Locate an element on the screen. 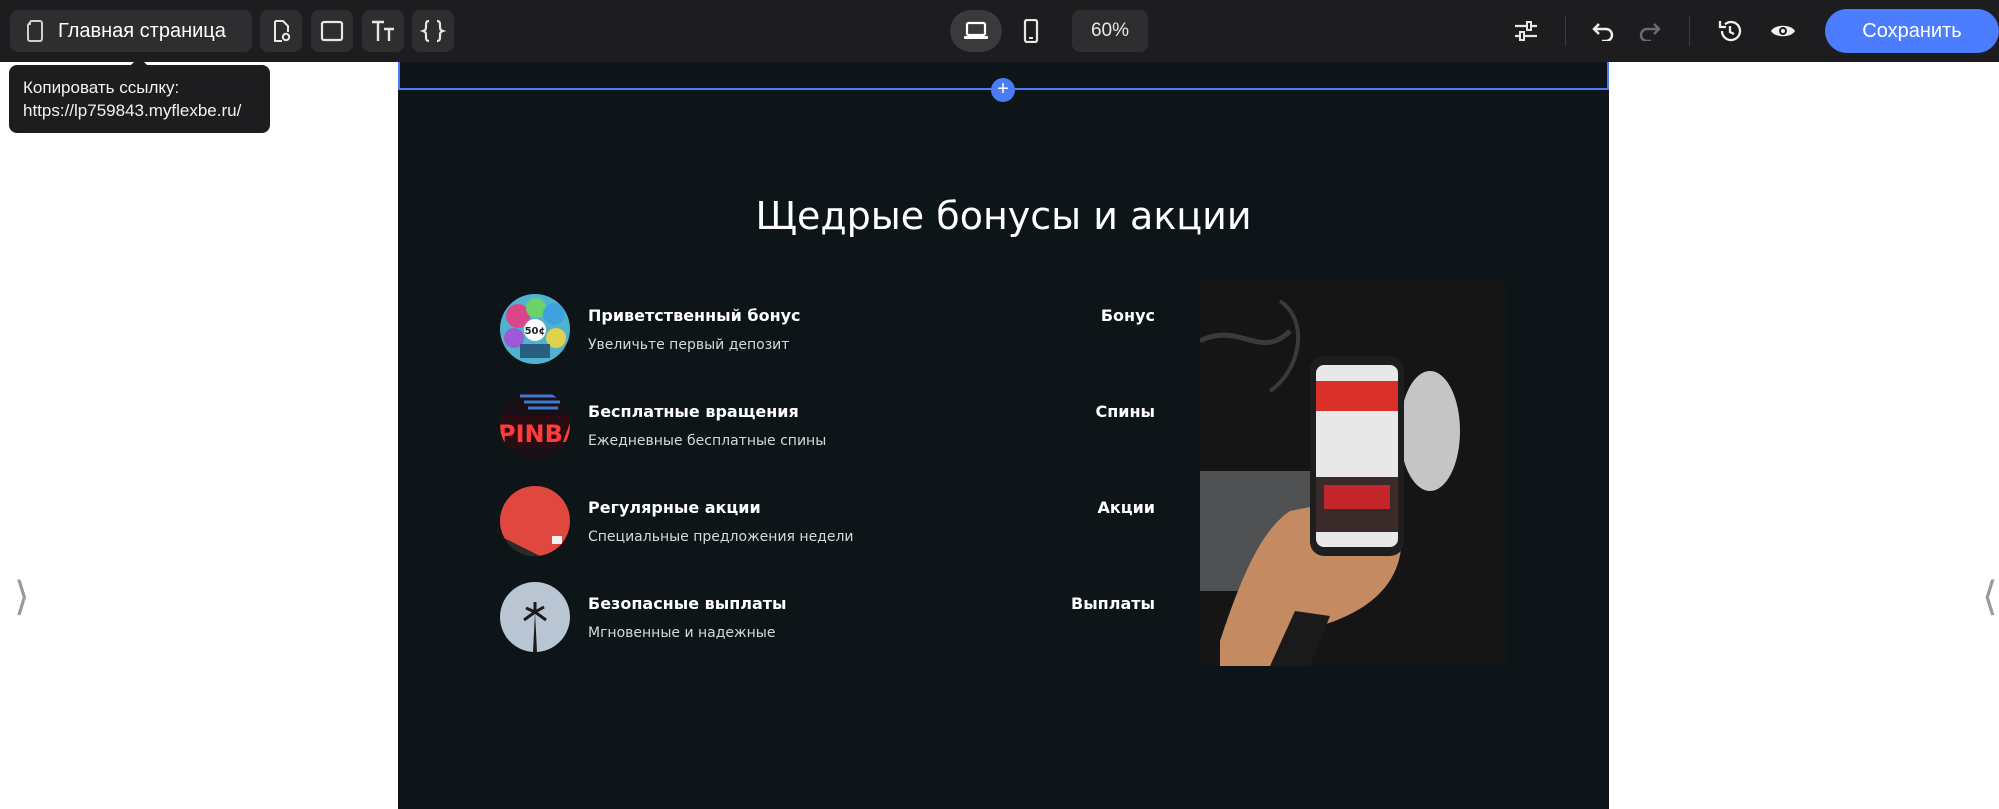 The height and width of the screenshot is (809, 1999). page-settings-icon is located at coordinates (281, 31).